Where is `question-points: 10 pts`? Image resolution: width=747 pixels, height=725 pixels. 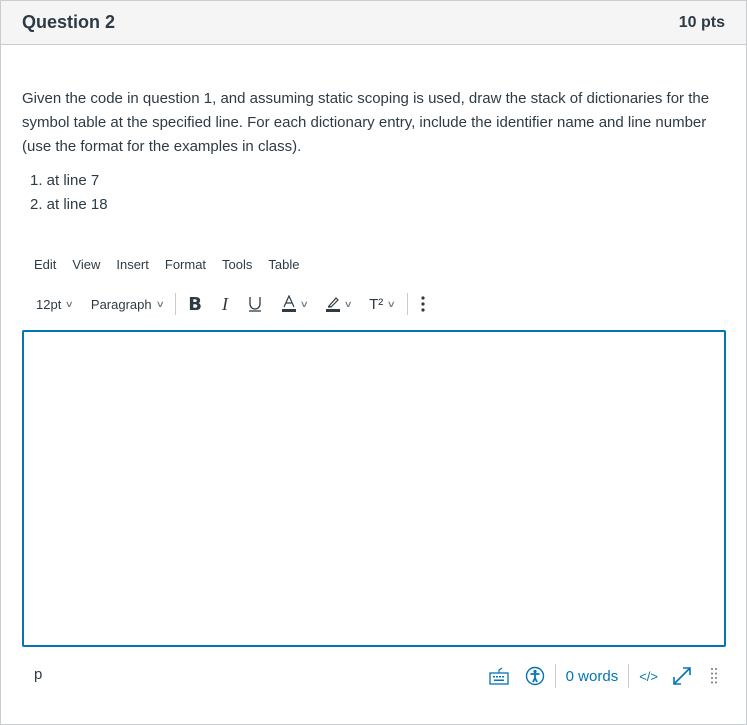
question-points: 10 pts is located at coordinates (701, 22).